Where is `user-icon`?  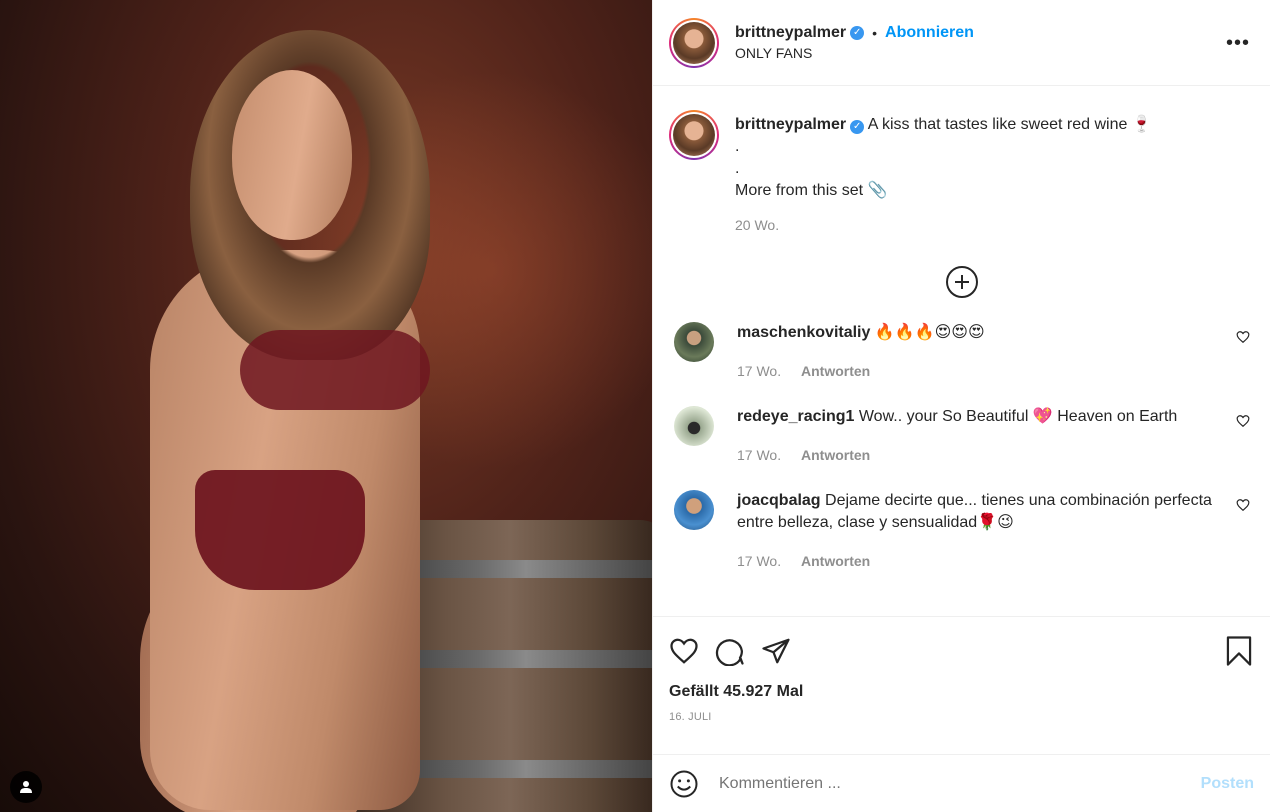
user-icon is located at coordinates (26, 787).